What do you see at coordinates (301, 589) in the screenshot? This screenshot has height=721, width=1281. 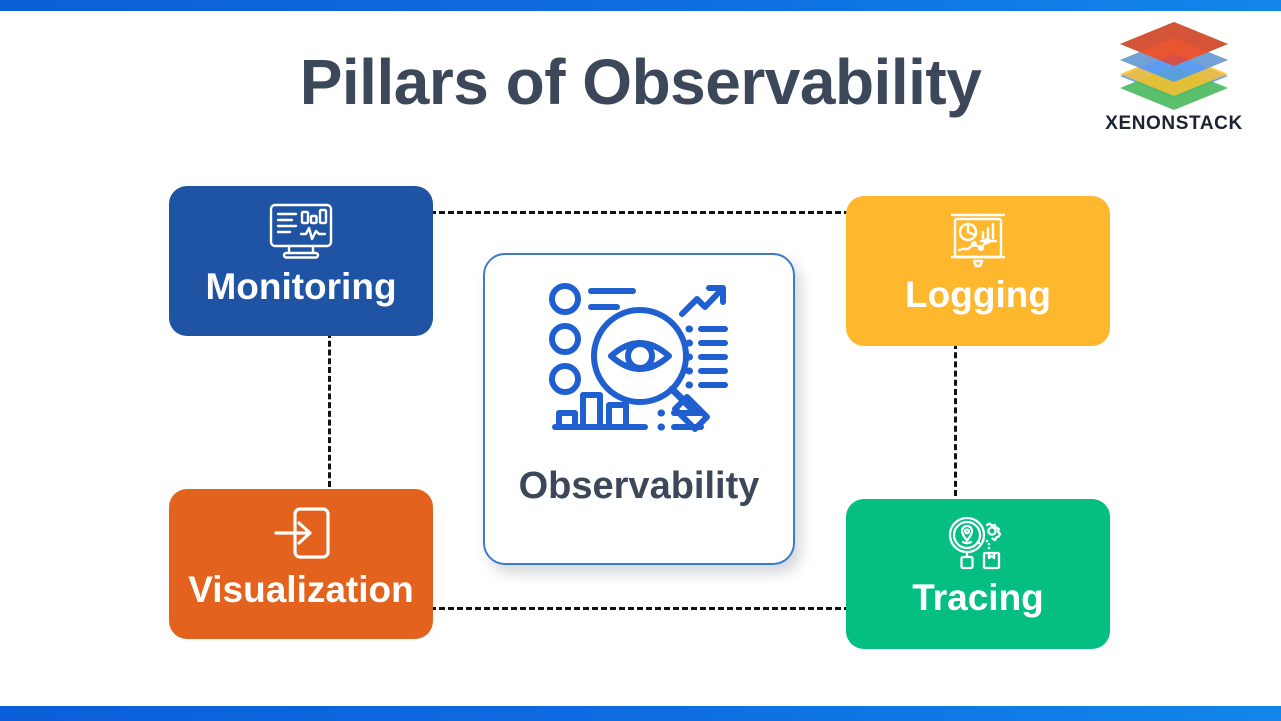 I see `pillar-label-visualization: Visualization` at bounding box center [301, 589].